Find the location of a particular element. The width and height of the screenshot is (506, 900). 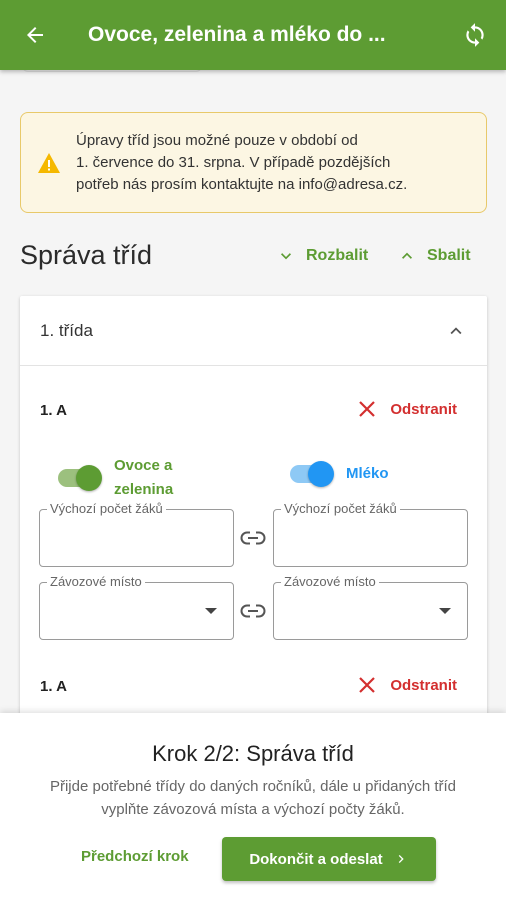

toggle-fruit-label: Ovoce a zelenina is located at coordinates (144, 477).